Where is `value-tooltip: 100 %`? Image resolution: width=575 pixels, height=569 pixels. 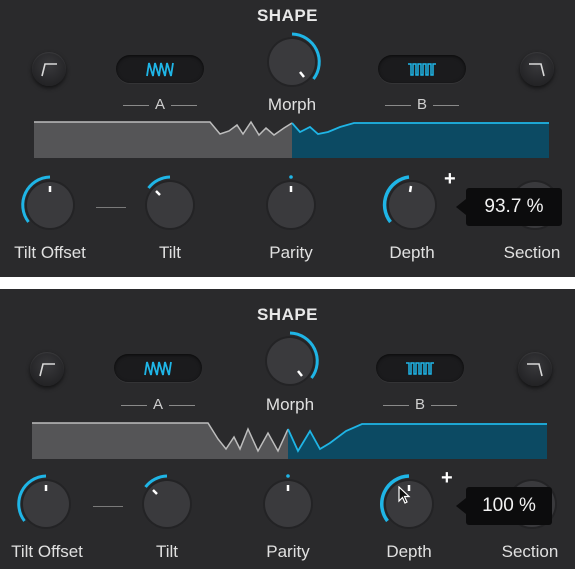
value-tooltip: 100 % is located at coordinates (504, 506).